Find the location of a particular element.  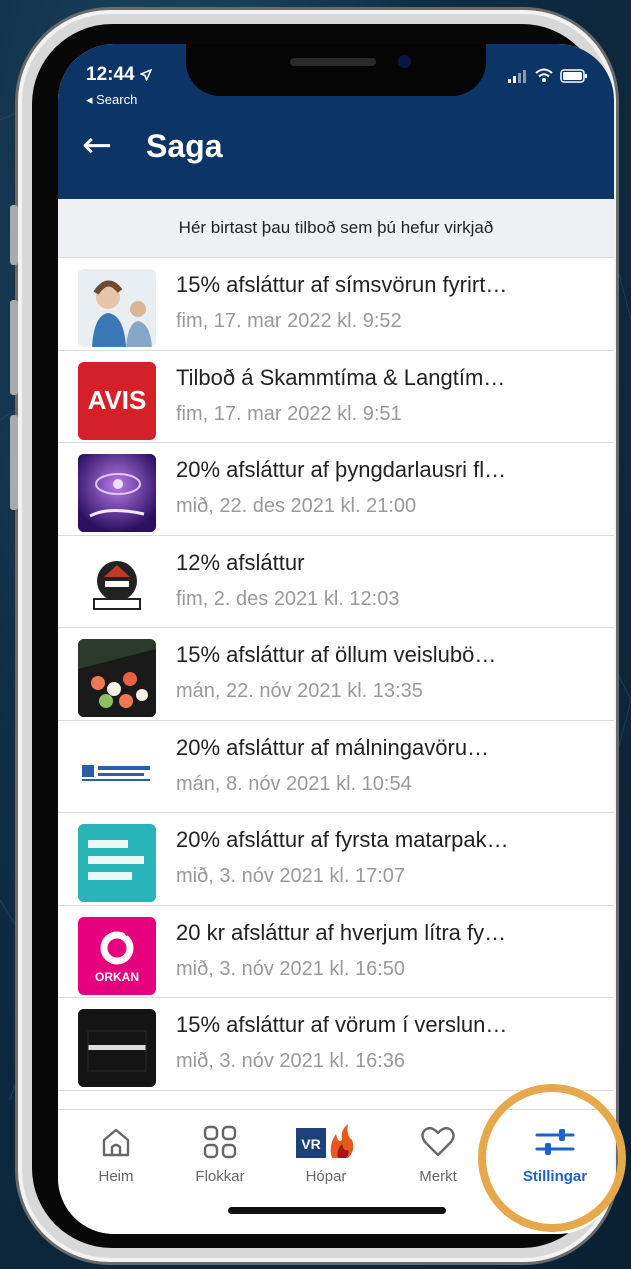

offer-date: fim, 17. mar 2022 kl. 9:52 is located at coordinates (289, 321).